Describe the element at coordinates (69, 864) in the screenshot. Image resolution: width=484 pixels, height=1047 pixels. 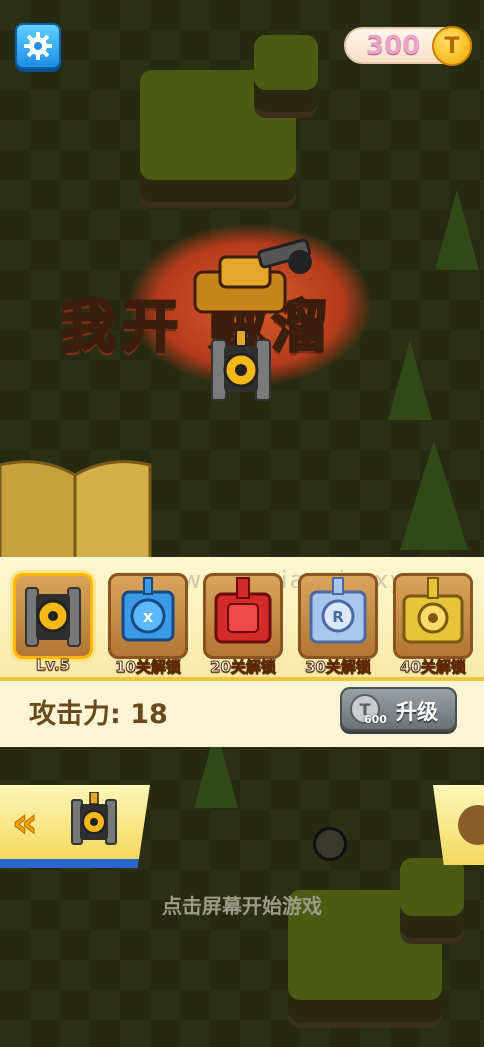
I see `tab-edge` at that location.